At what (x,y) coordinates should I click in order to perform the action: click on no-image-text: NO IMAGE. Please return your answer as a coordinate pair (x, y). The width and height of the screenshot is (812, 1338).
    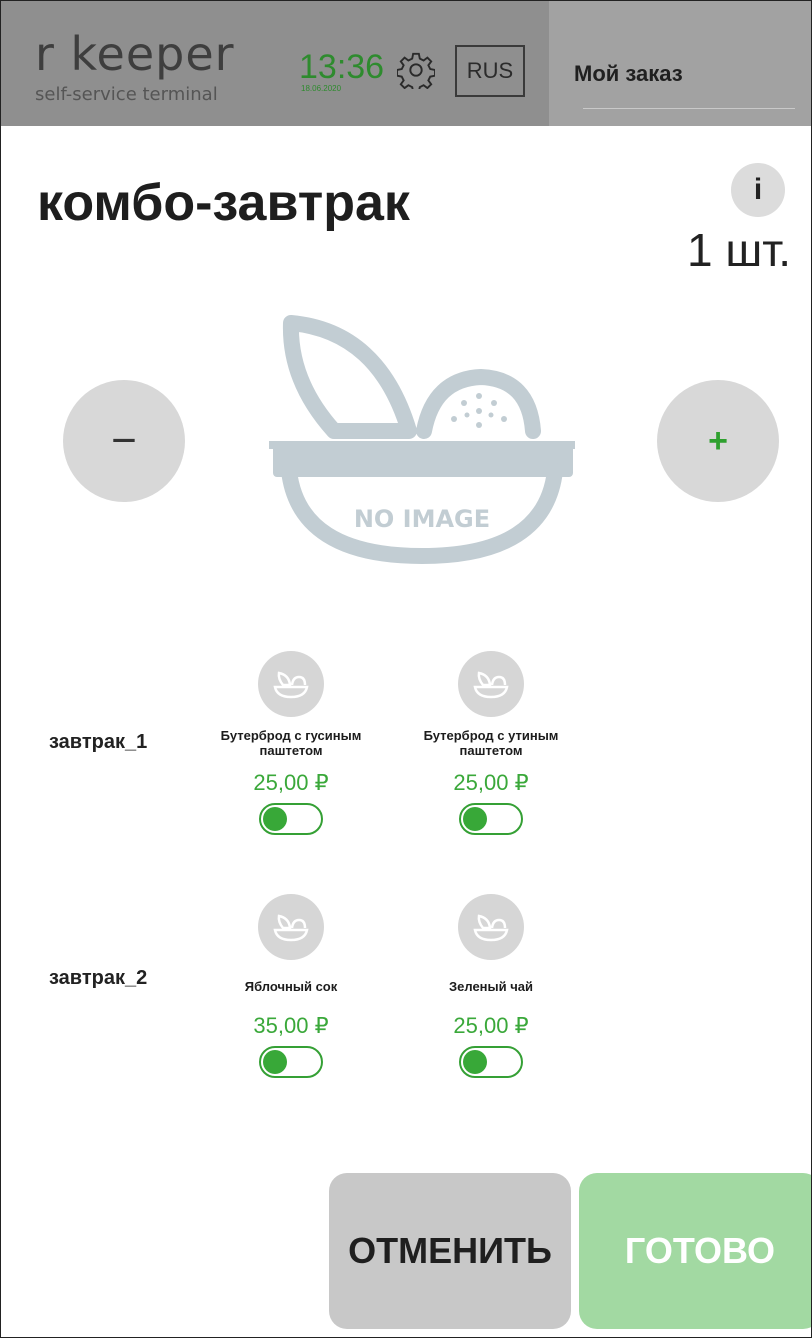
    Looking at the image, I should click on (422, 519).